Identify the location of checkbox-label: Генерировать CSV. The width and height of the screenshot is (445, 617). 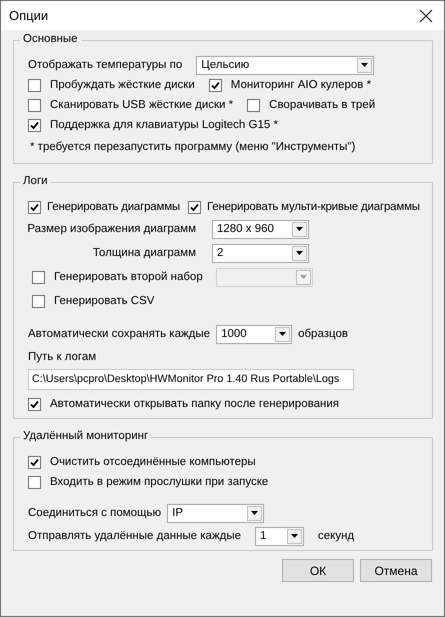
(104, 301).